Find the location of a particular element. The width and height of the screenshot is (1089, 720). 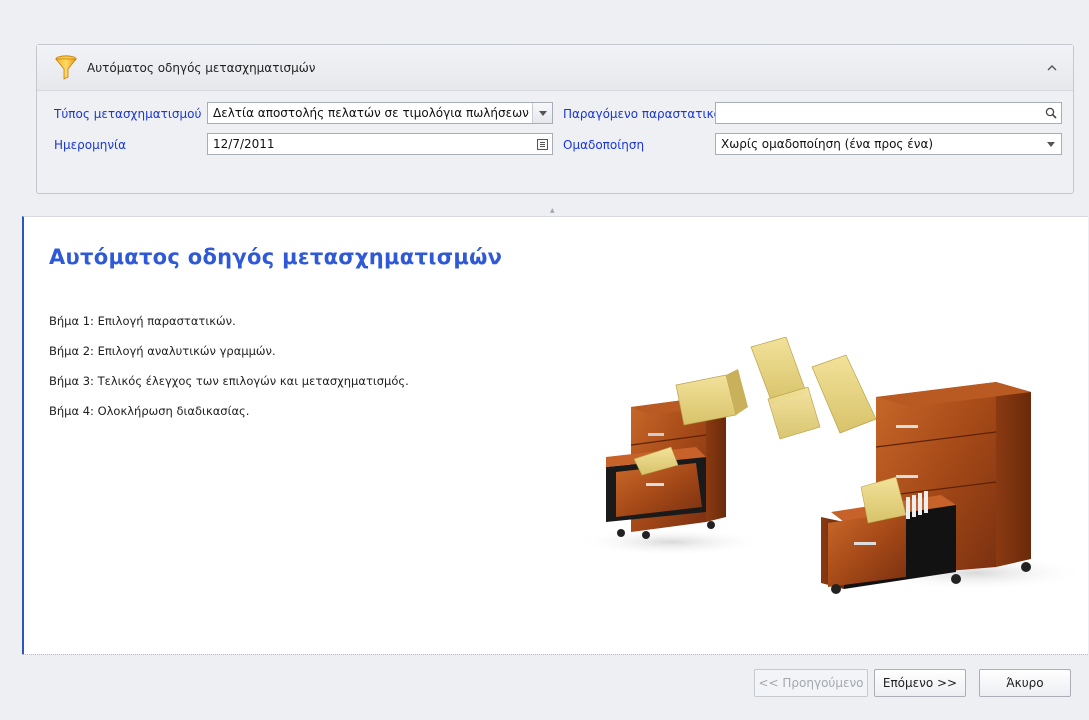

panel-title: Αυτόματος οδηγός μετασχηματισμών is located at coordinates (201, 68).